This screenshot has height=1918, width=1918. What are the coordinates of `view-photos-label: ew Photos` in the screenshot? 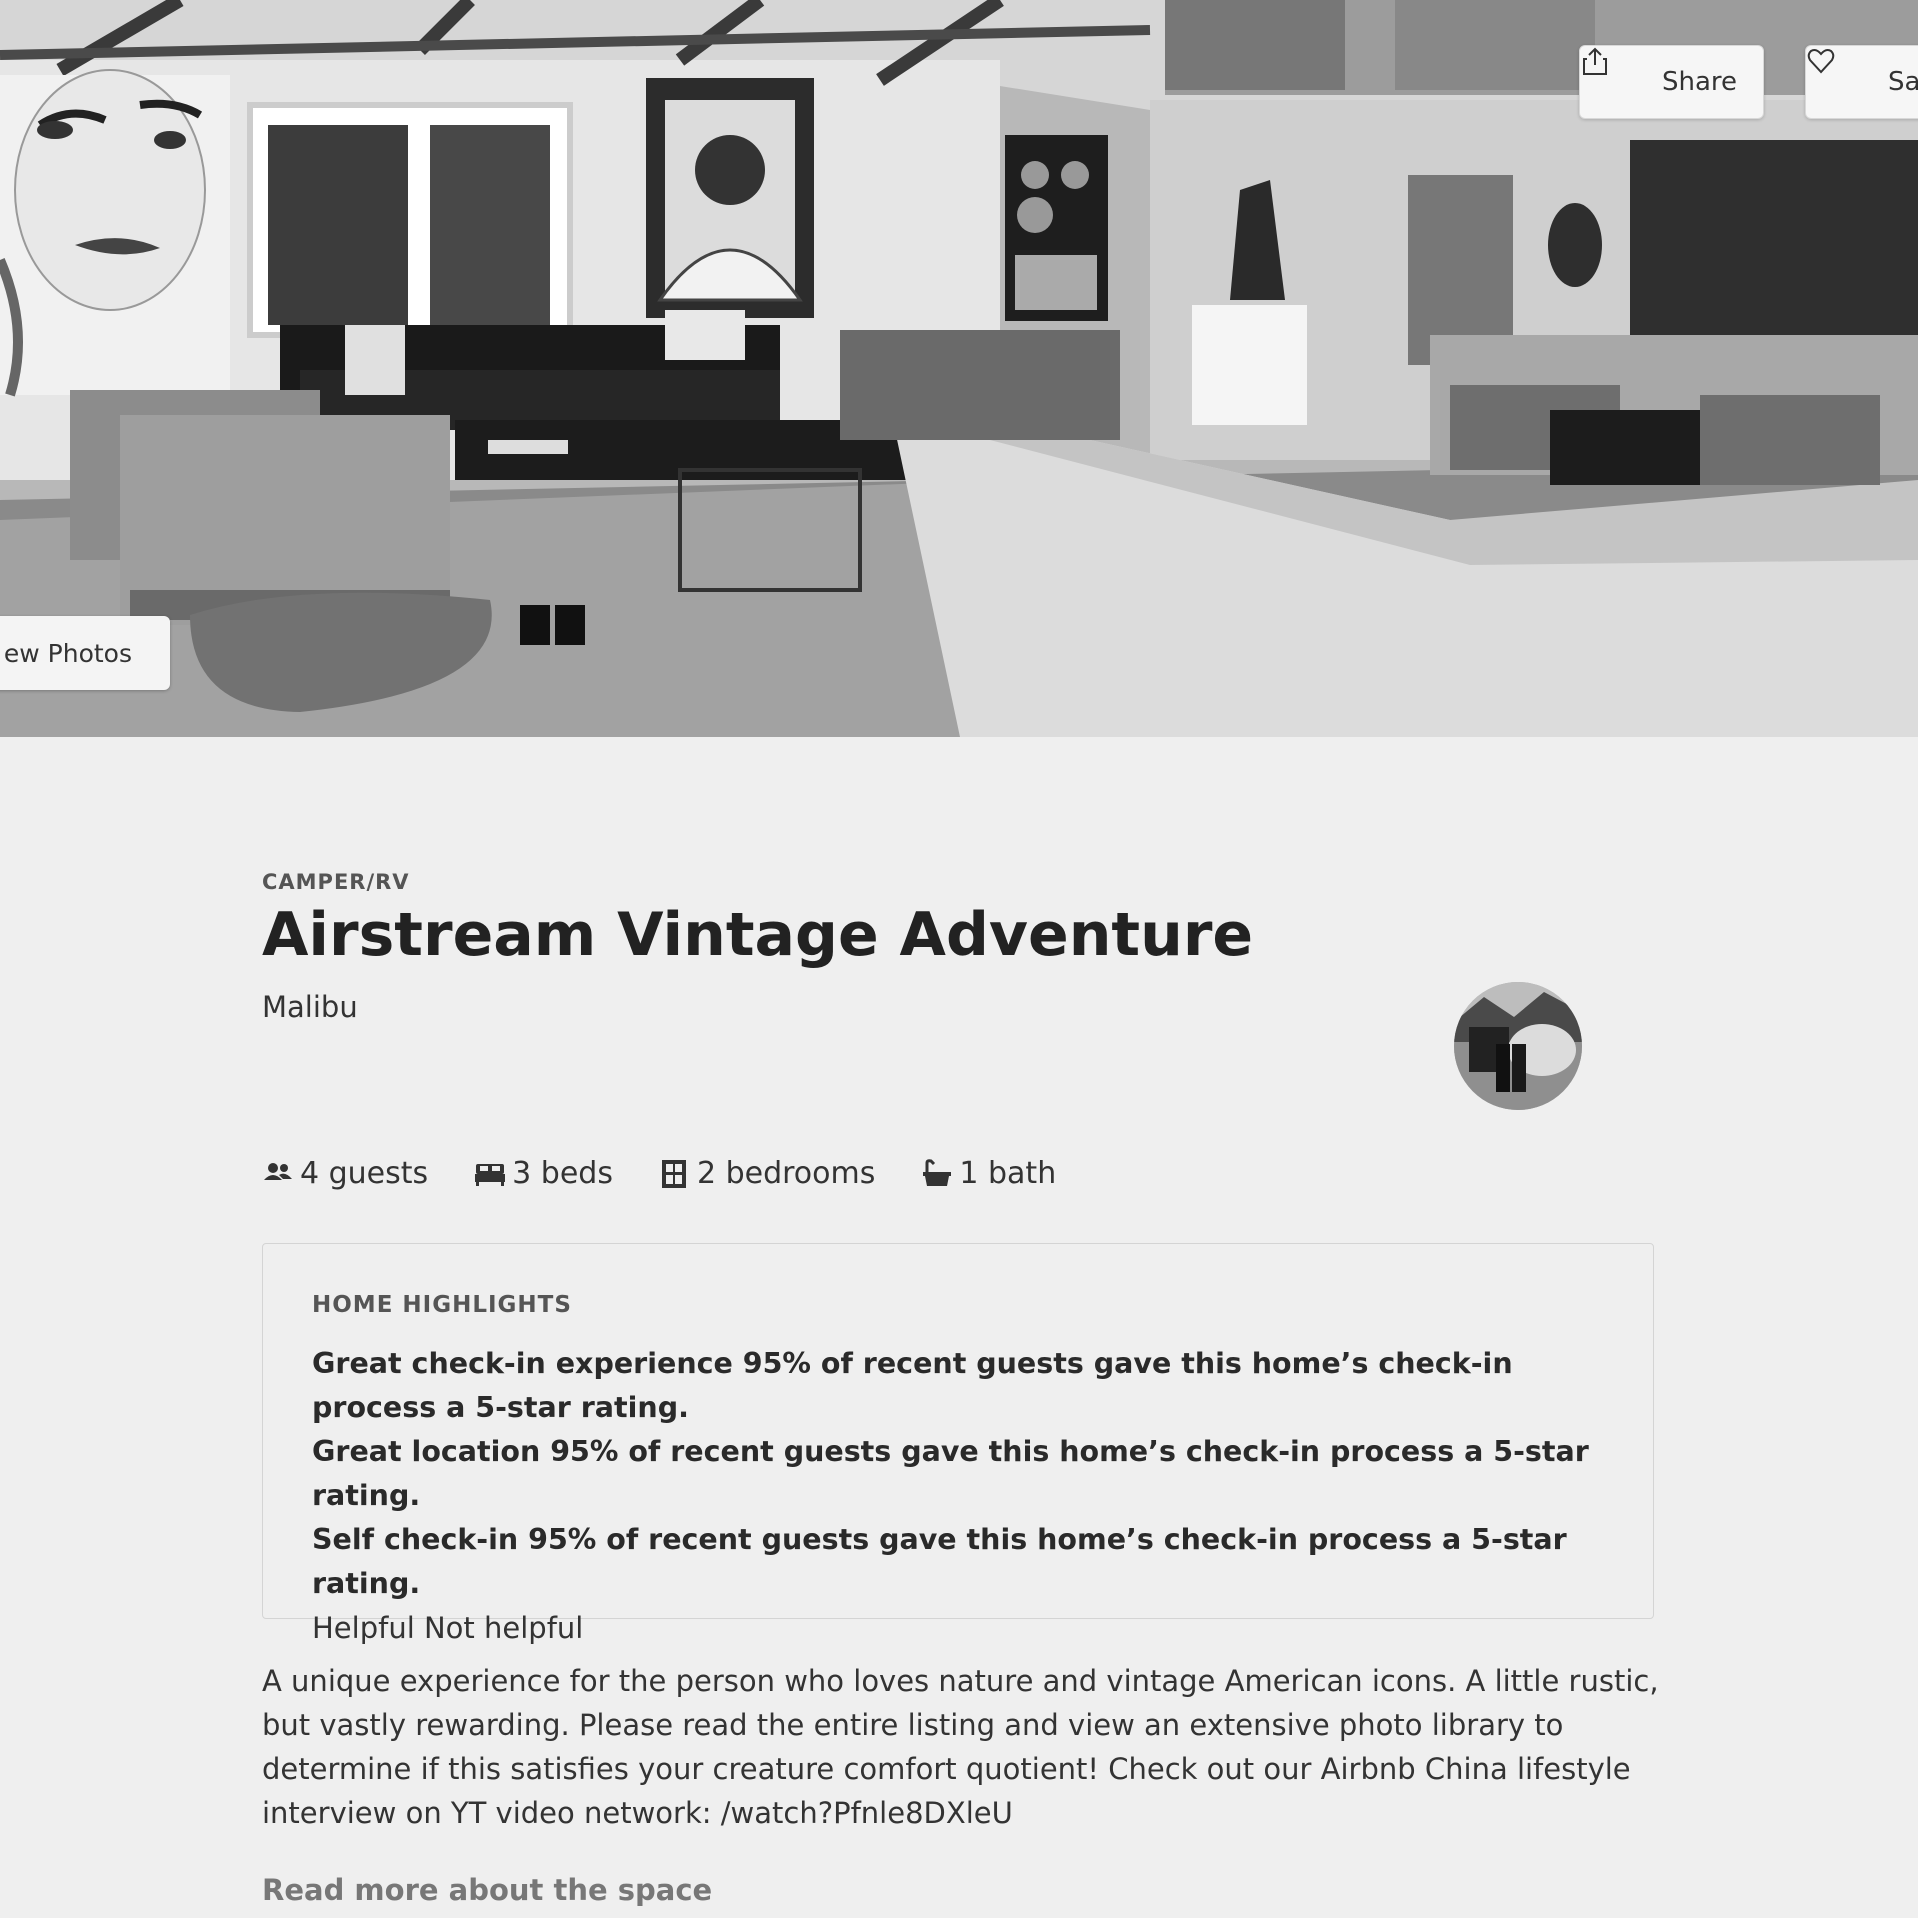 It's located at (67, 653).